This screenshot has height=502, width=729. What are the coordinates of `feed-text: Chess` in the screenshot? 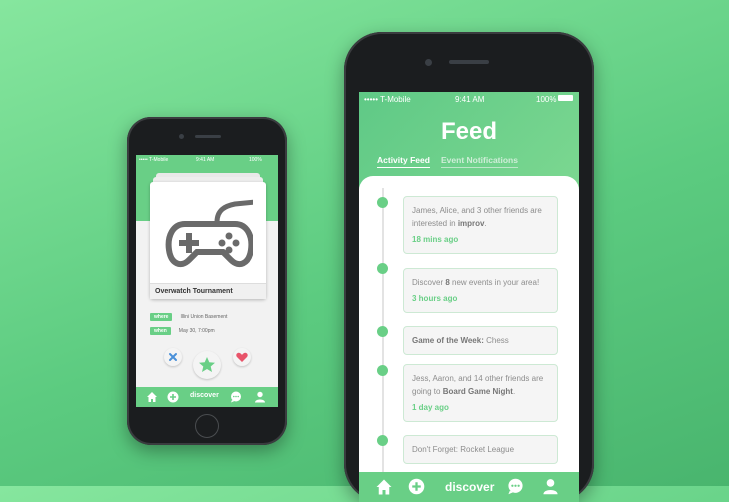 It's located at (496, 340).